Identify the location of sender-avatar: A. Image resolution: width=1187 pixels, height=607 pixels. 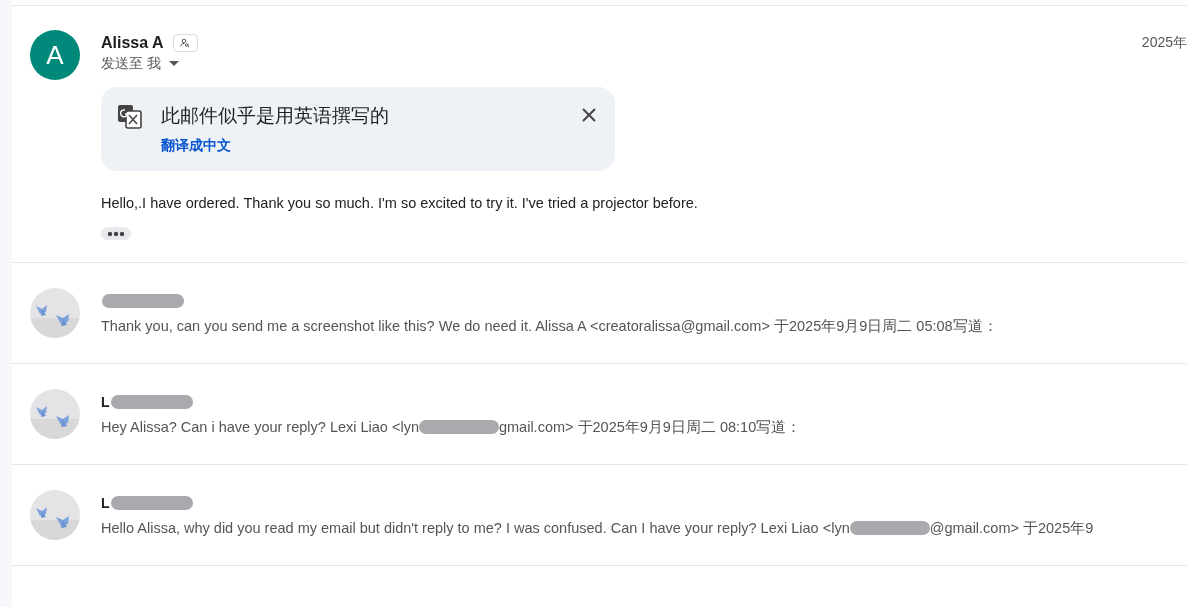
(55, 55).